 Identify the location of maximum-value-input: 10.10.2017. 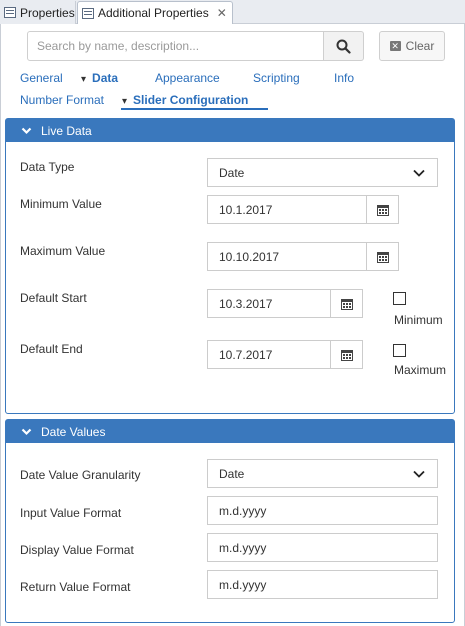
(287, 256).